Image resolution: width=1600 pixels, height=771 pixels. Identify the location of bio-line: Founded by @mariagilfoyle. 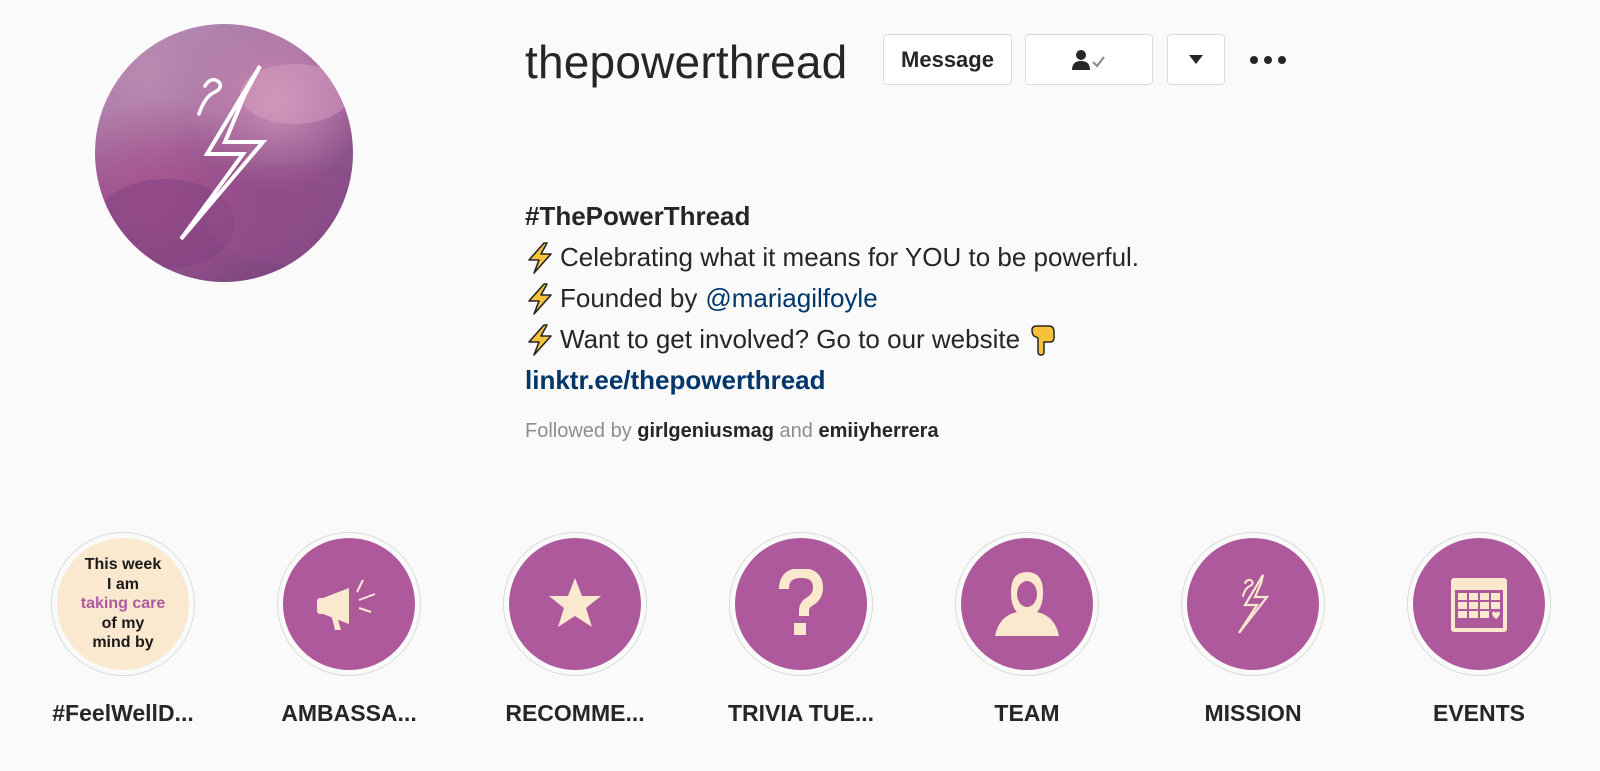
(832, 298).